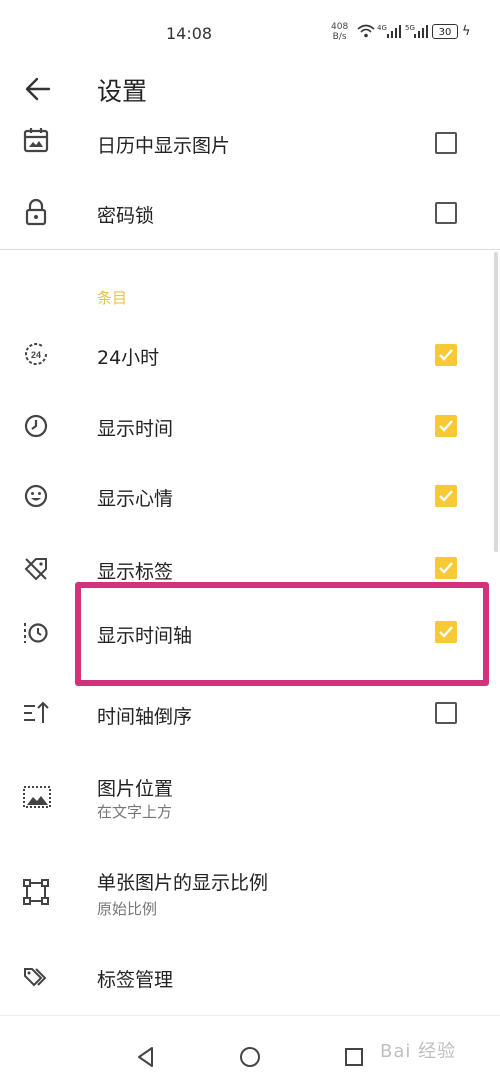 The width and height of the screenshot is (500, 1086). Describe the element at coordinates (183, 883) in the screenshot. I see `setting-label: 单张图片的显示比例` at that location.